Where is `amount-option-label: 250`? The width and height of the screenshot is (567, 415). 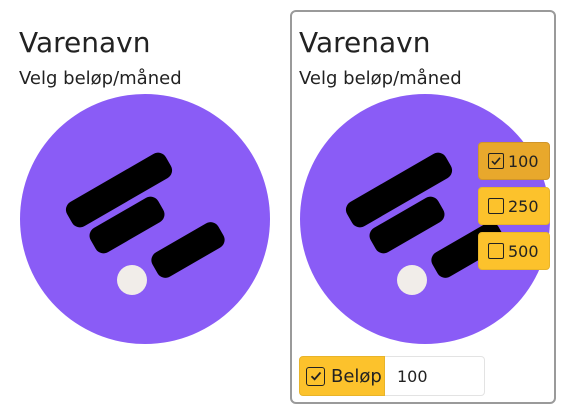
amount-option-label: 250 is located at coordinates (523, 206).